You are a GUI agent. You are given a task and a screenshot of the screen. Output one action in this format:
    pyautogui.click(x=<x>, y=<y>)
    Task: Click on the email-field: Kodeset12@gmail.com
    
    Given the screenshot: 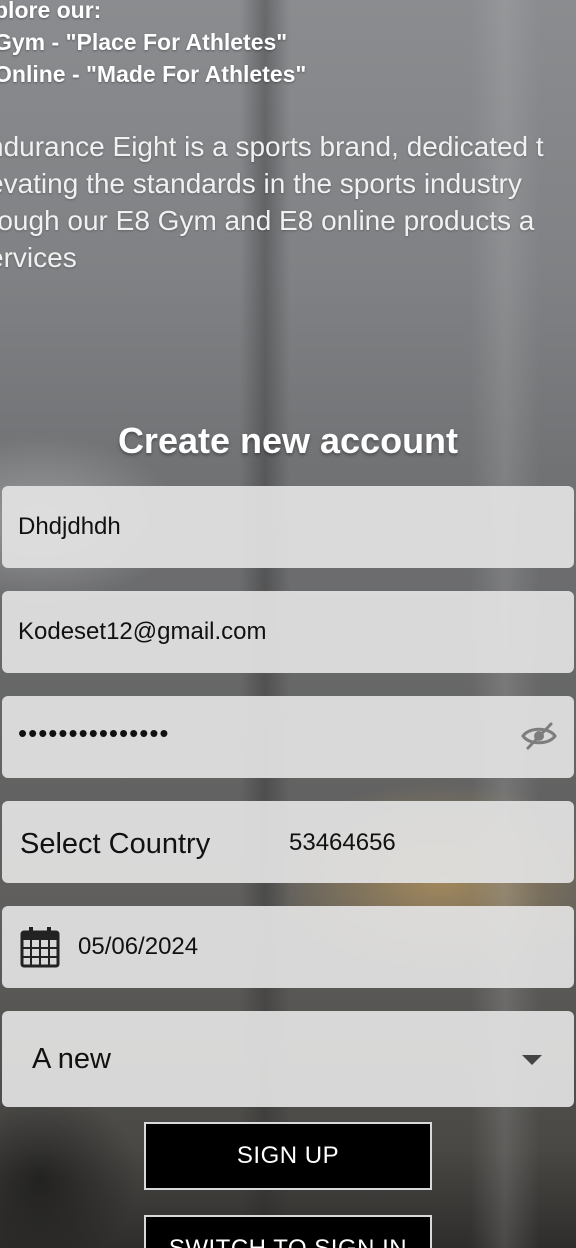 What is the action you would take?
    pyautogui.click(x=288, y=632)
    